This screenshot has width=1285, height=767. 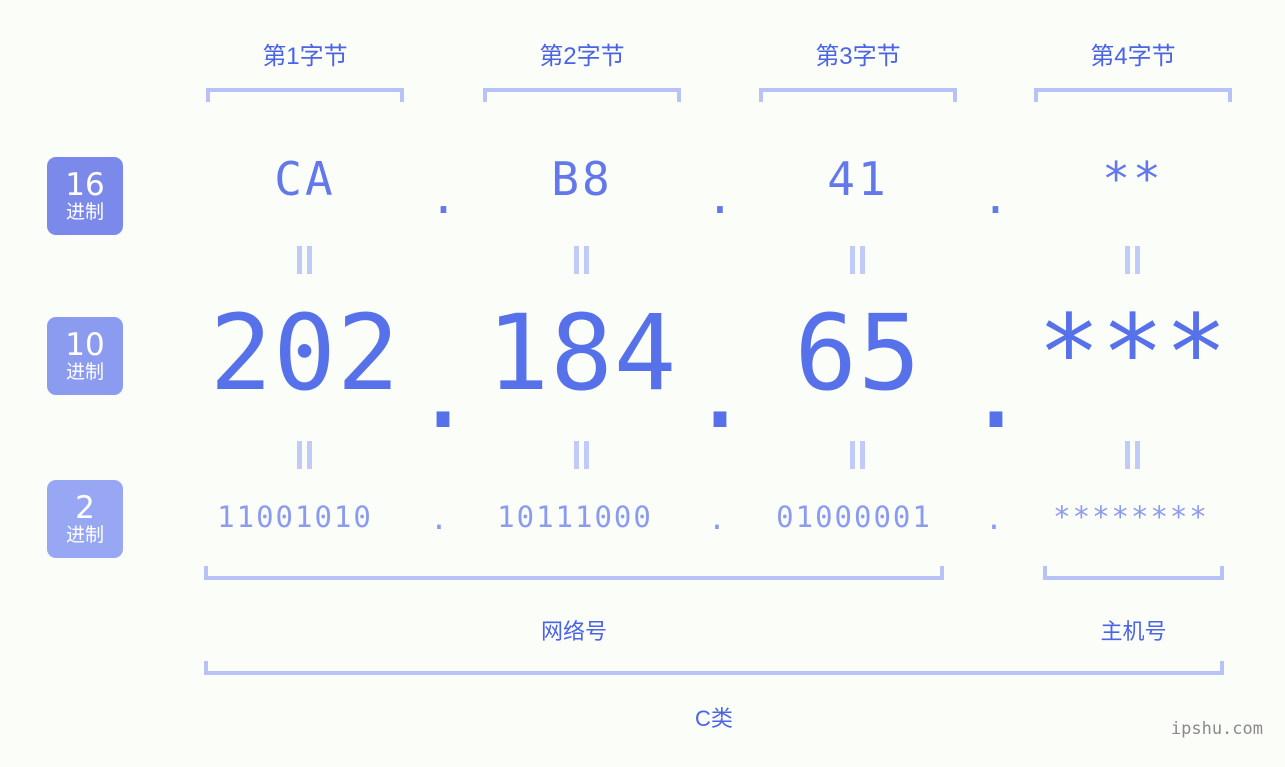 I want to click on binary-byte-3: 01000001, so click(x=854, y=517).